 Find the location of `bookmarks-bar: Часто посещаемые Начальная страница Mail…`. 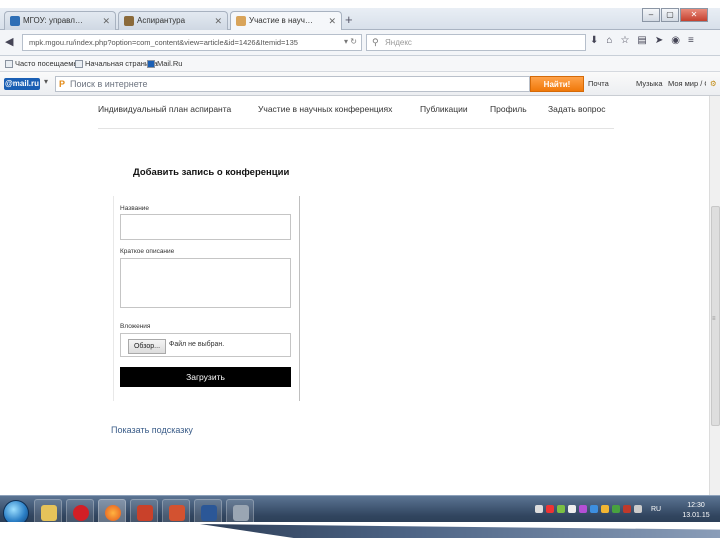

bookmarks-bar: Часто посещаемые Начальная страница Mail… is located at coordinates (360, 64).